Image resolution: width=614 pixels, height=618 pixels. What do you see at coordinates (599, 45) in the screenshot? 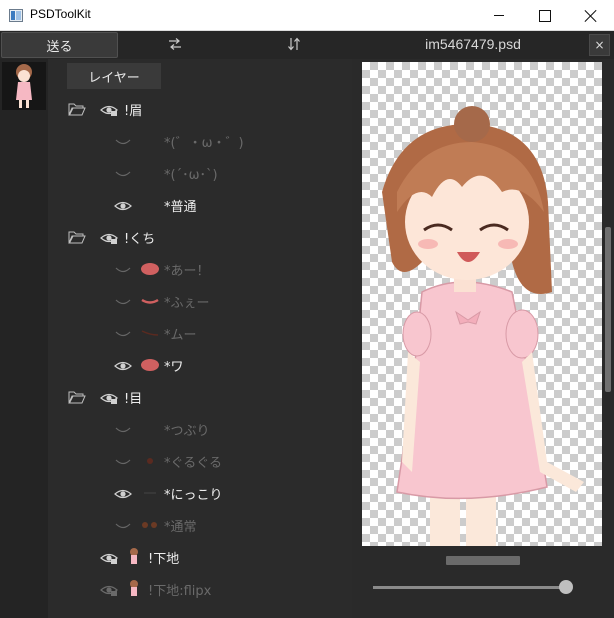
I see `close-file-button: ×` at bounding box center [599, 45].